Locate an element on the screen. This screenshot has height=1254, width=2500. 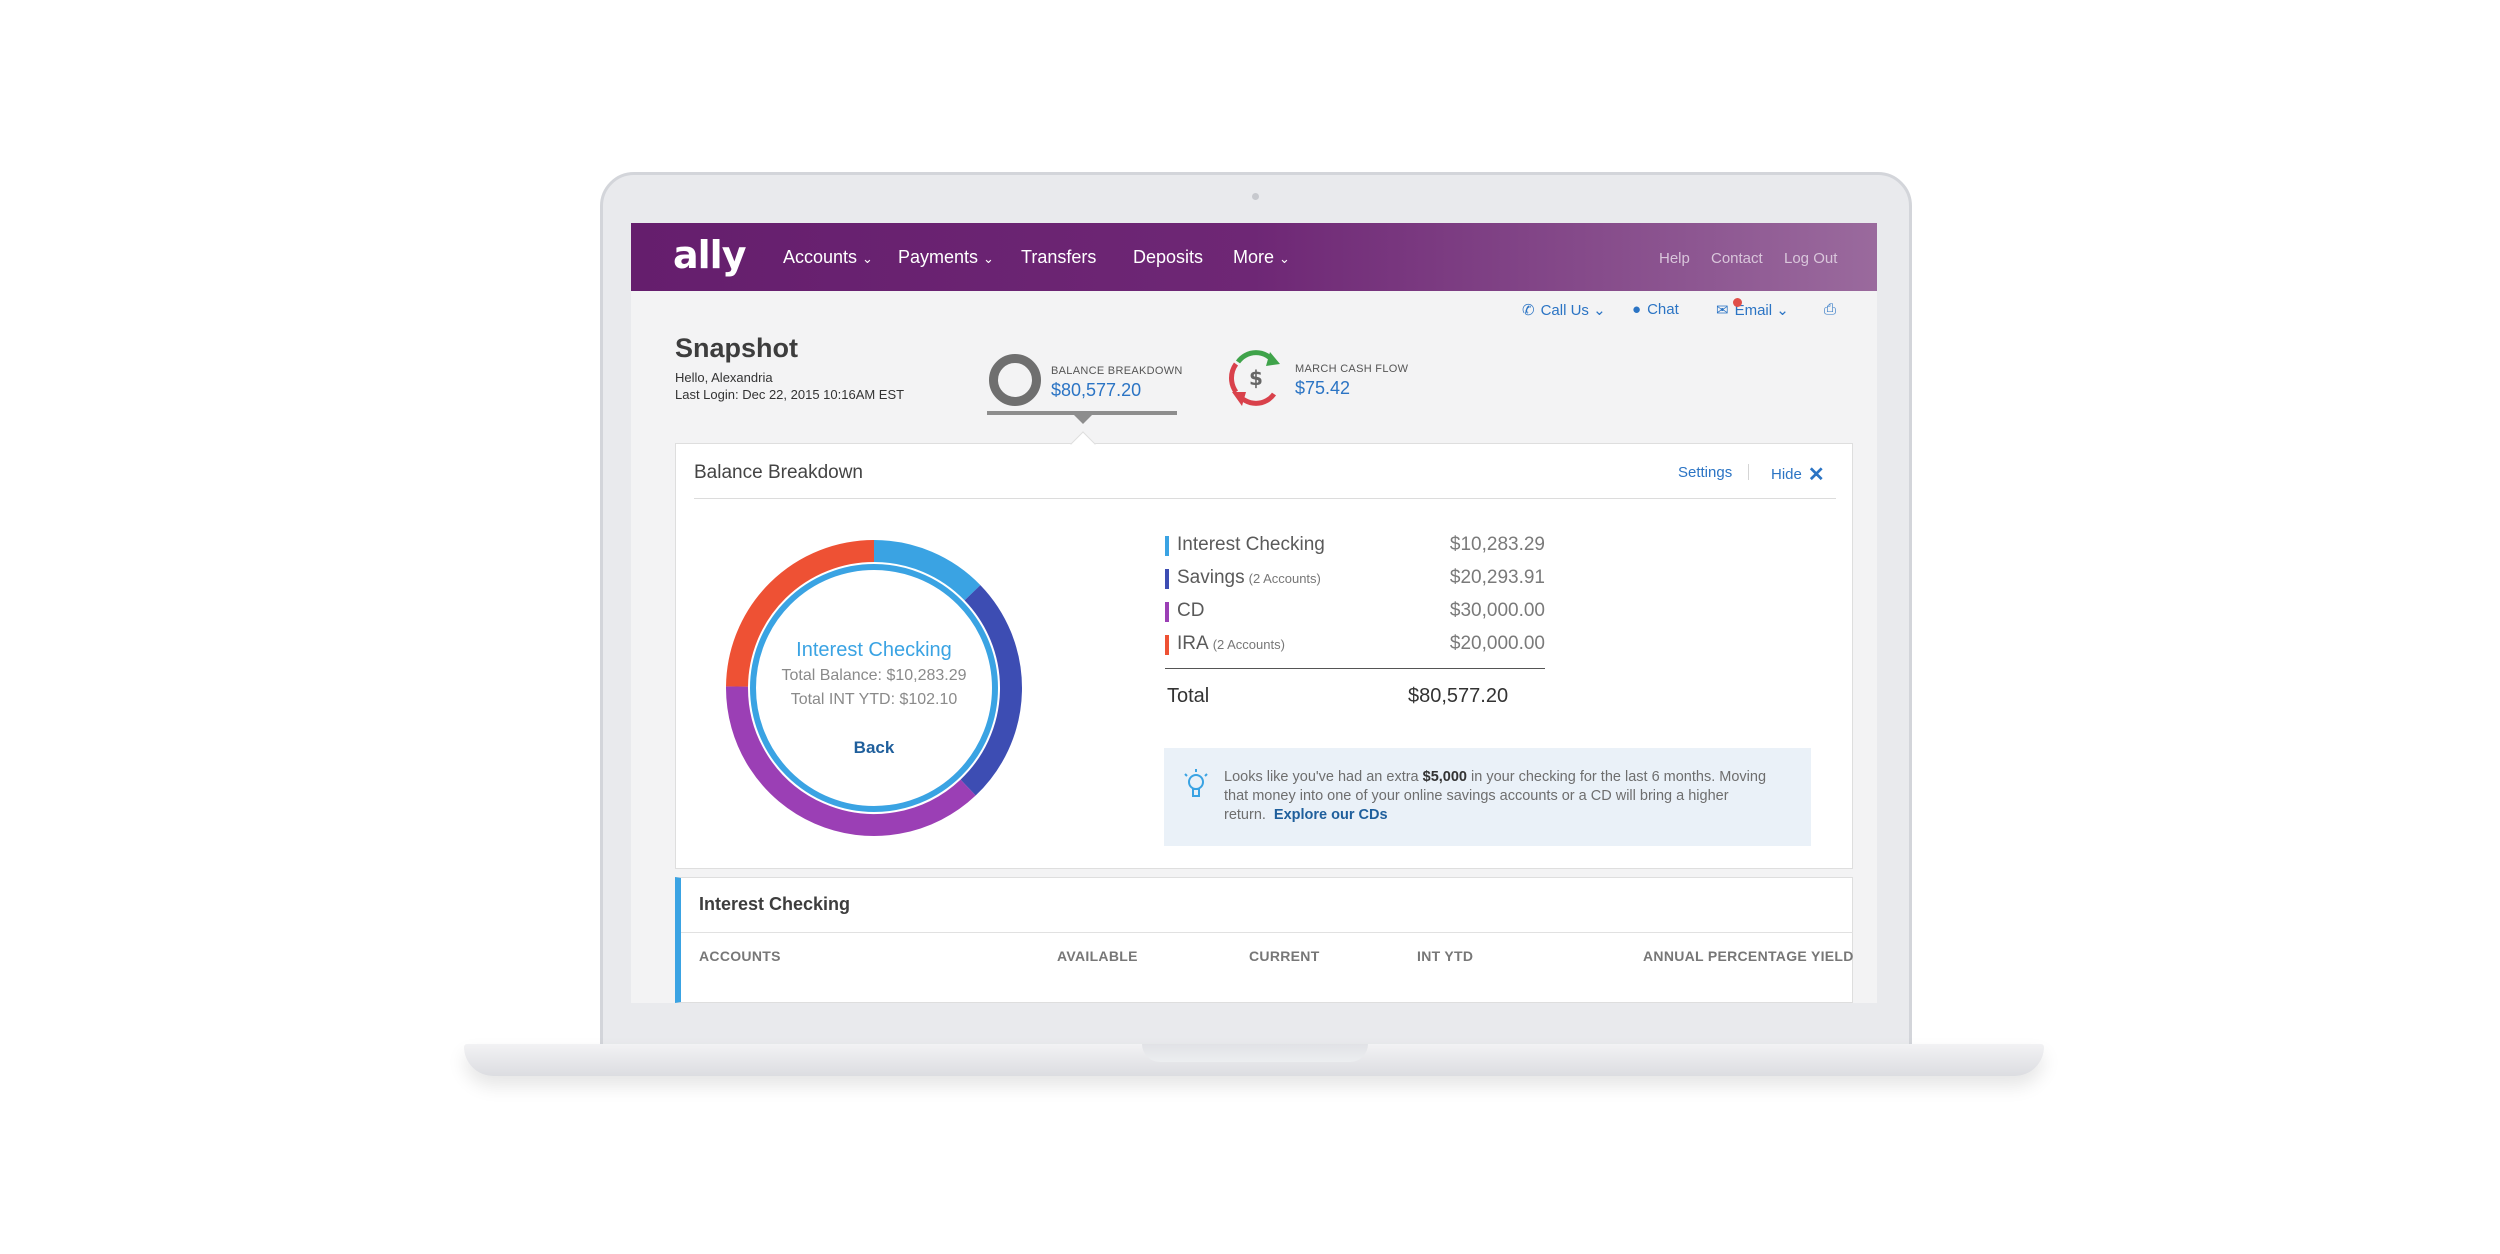
column-header-current: CURRENT is located at coordinates (1284, 956).